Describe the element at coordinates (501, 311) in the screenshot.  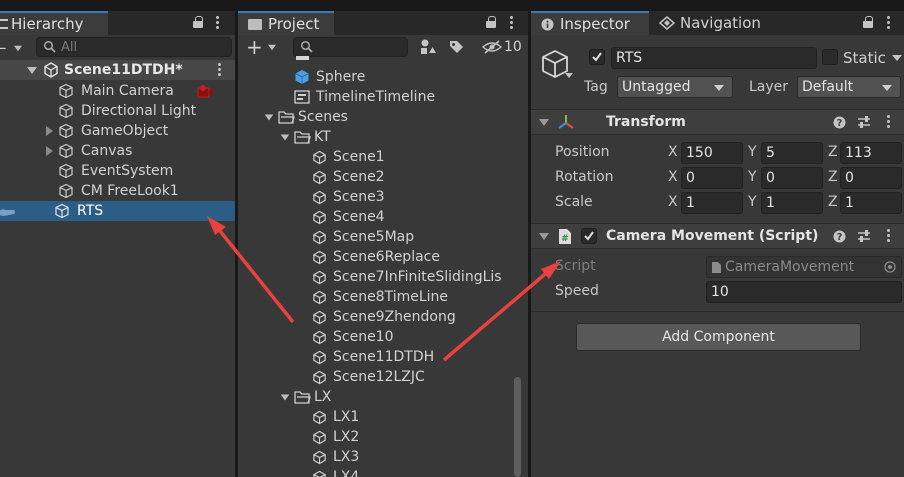
I see `annotation-arrow-to-script` at that location.